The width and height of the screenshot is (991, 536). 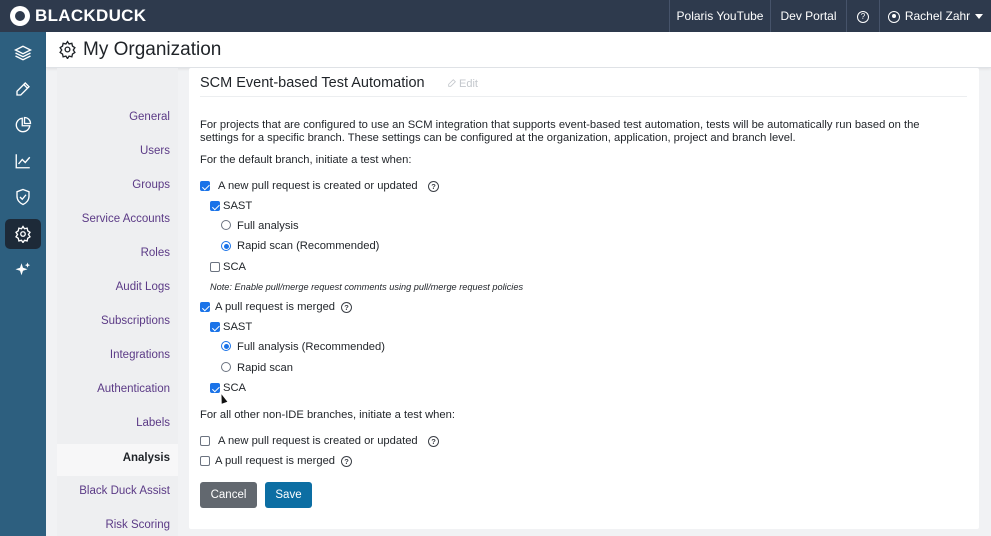 What do you see at coordinates (312, 83) in the screenshot?
I see `section-title: SCM Event-based Test Automation` at bounding box center [312, 83].